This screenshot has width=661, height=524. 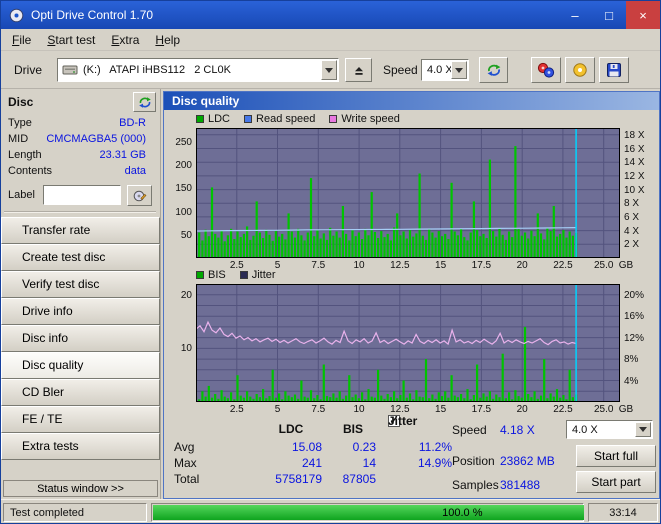 What do you see at coordinates (80, 446) in the screenshot?
I see `sidebar-item-extra-tests: Extra tests` at bounding box center [80, 446].